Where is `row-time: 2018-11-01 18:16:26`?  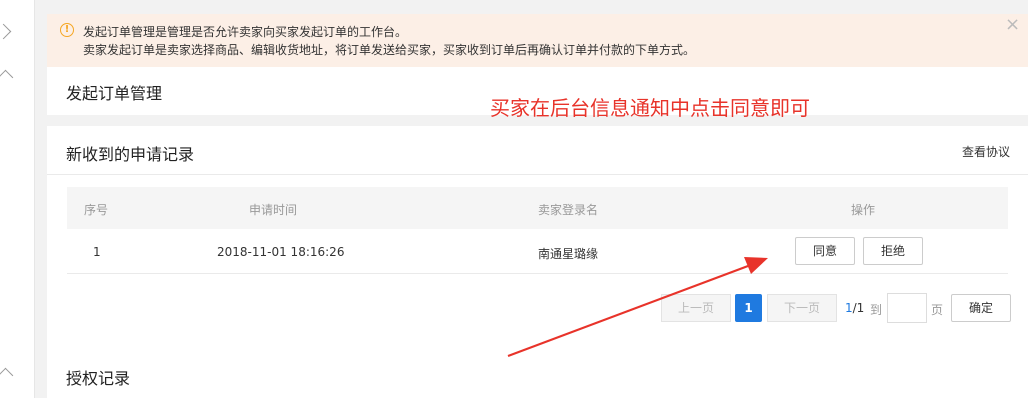 row-time: 2018-11-01 18:16:26 is located at coordinates (281, 252).